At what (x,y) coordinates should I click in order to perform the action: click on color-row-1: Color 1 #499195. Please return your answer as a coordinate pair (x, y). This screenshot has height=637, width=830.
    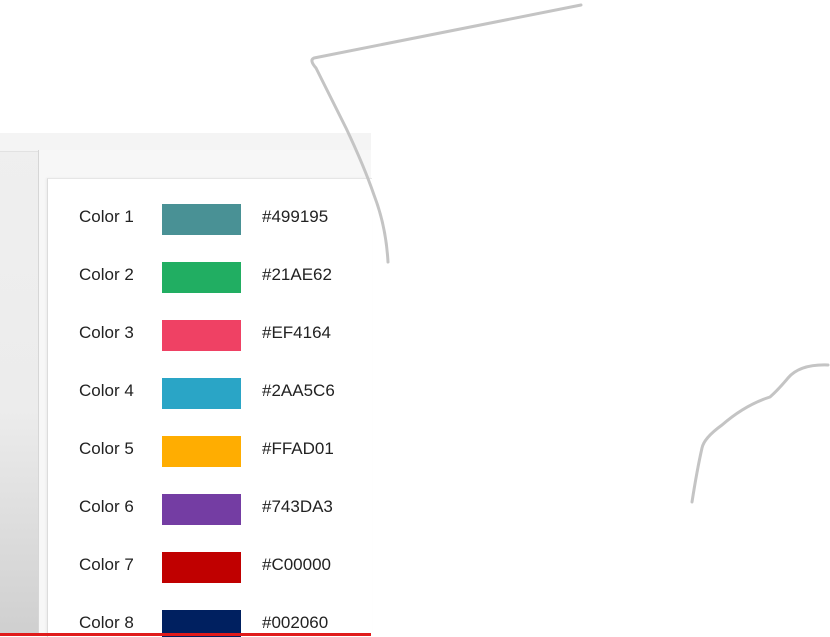
    Looking at the image, I should click on (210, 218).